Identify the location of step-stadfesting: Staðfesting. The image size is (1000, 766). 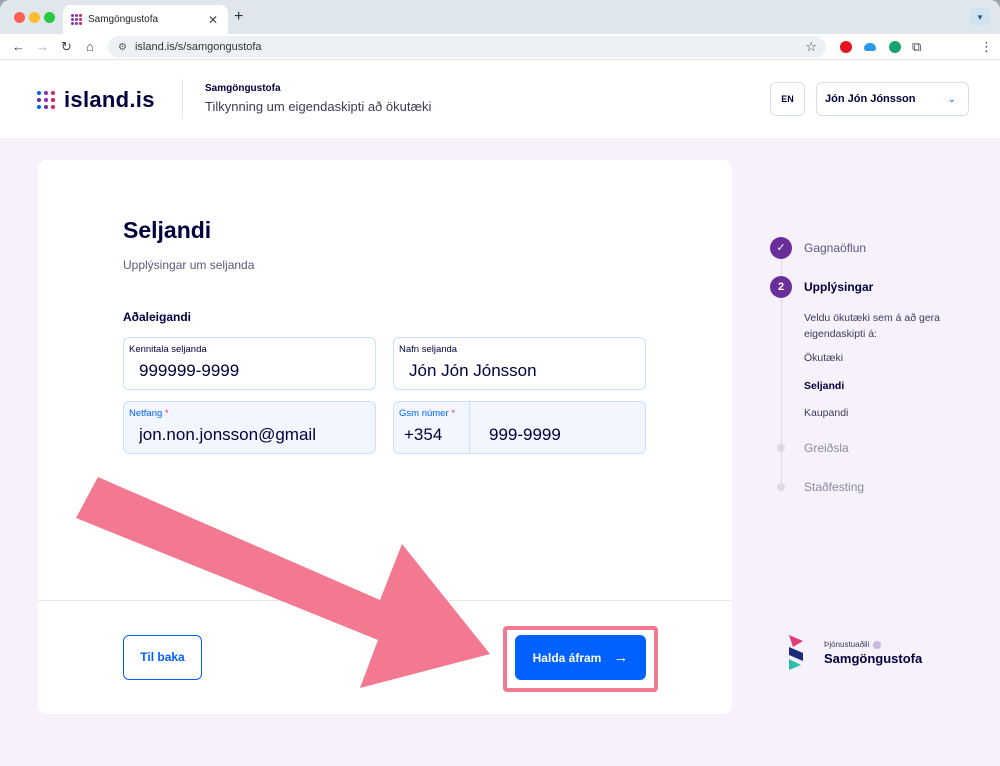
(834, 487).